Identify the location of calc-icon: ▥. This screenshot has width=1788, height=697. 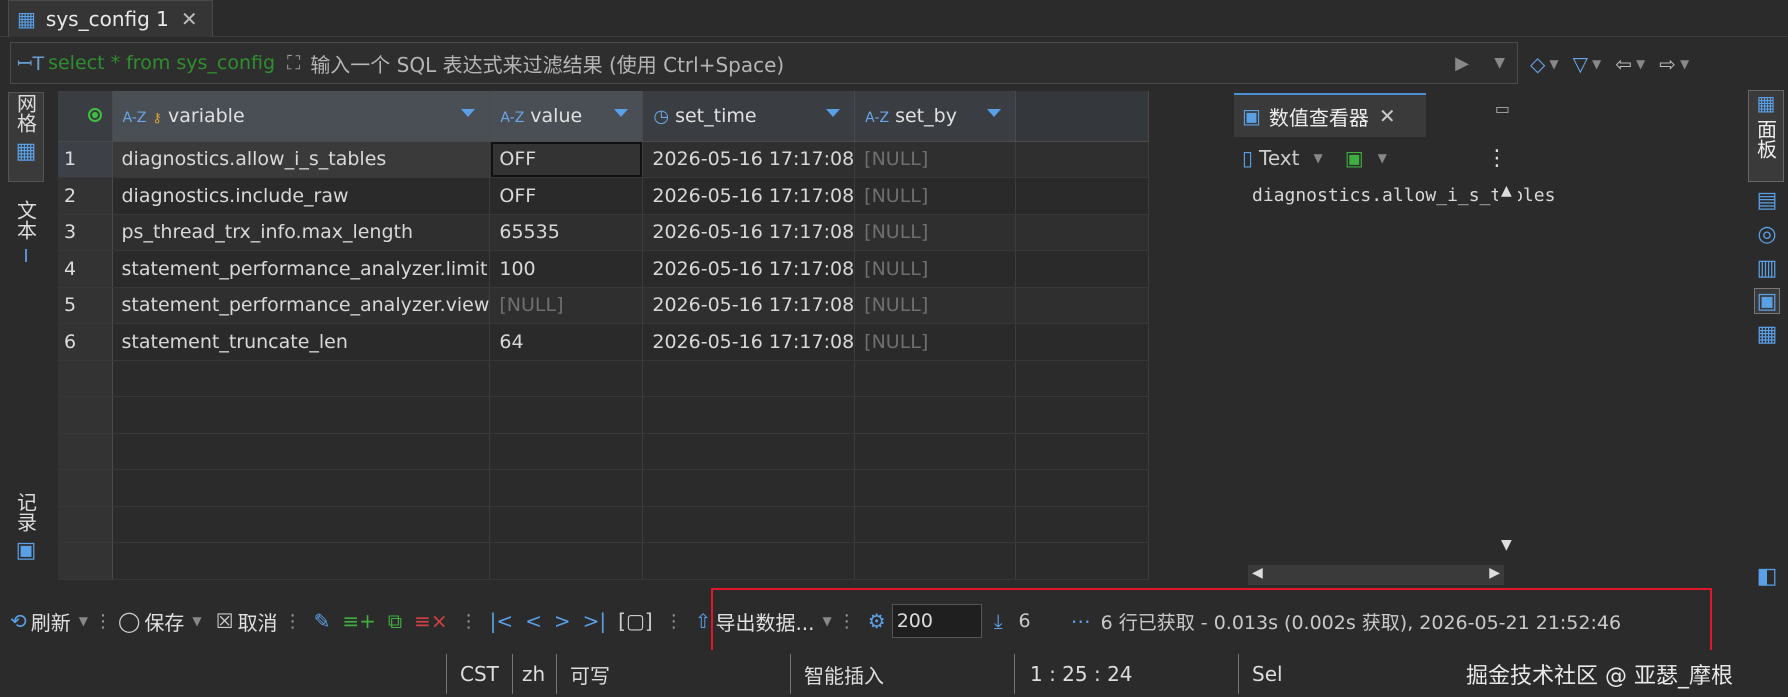
(1767, 269).